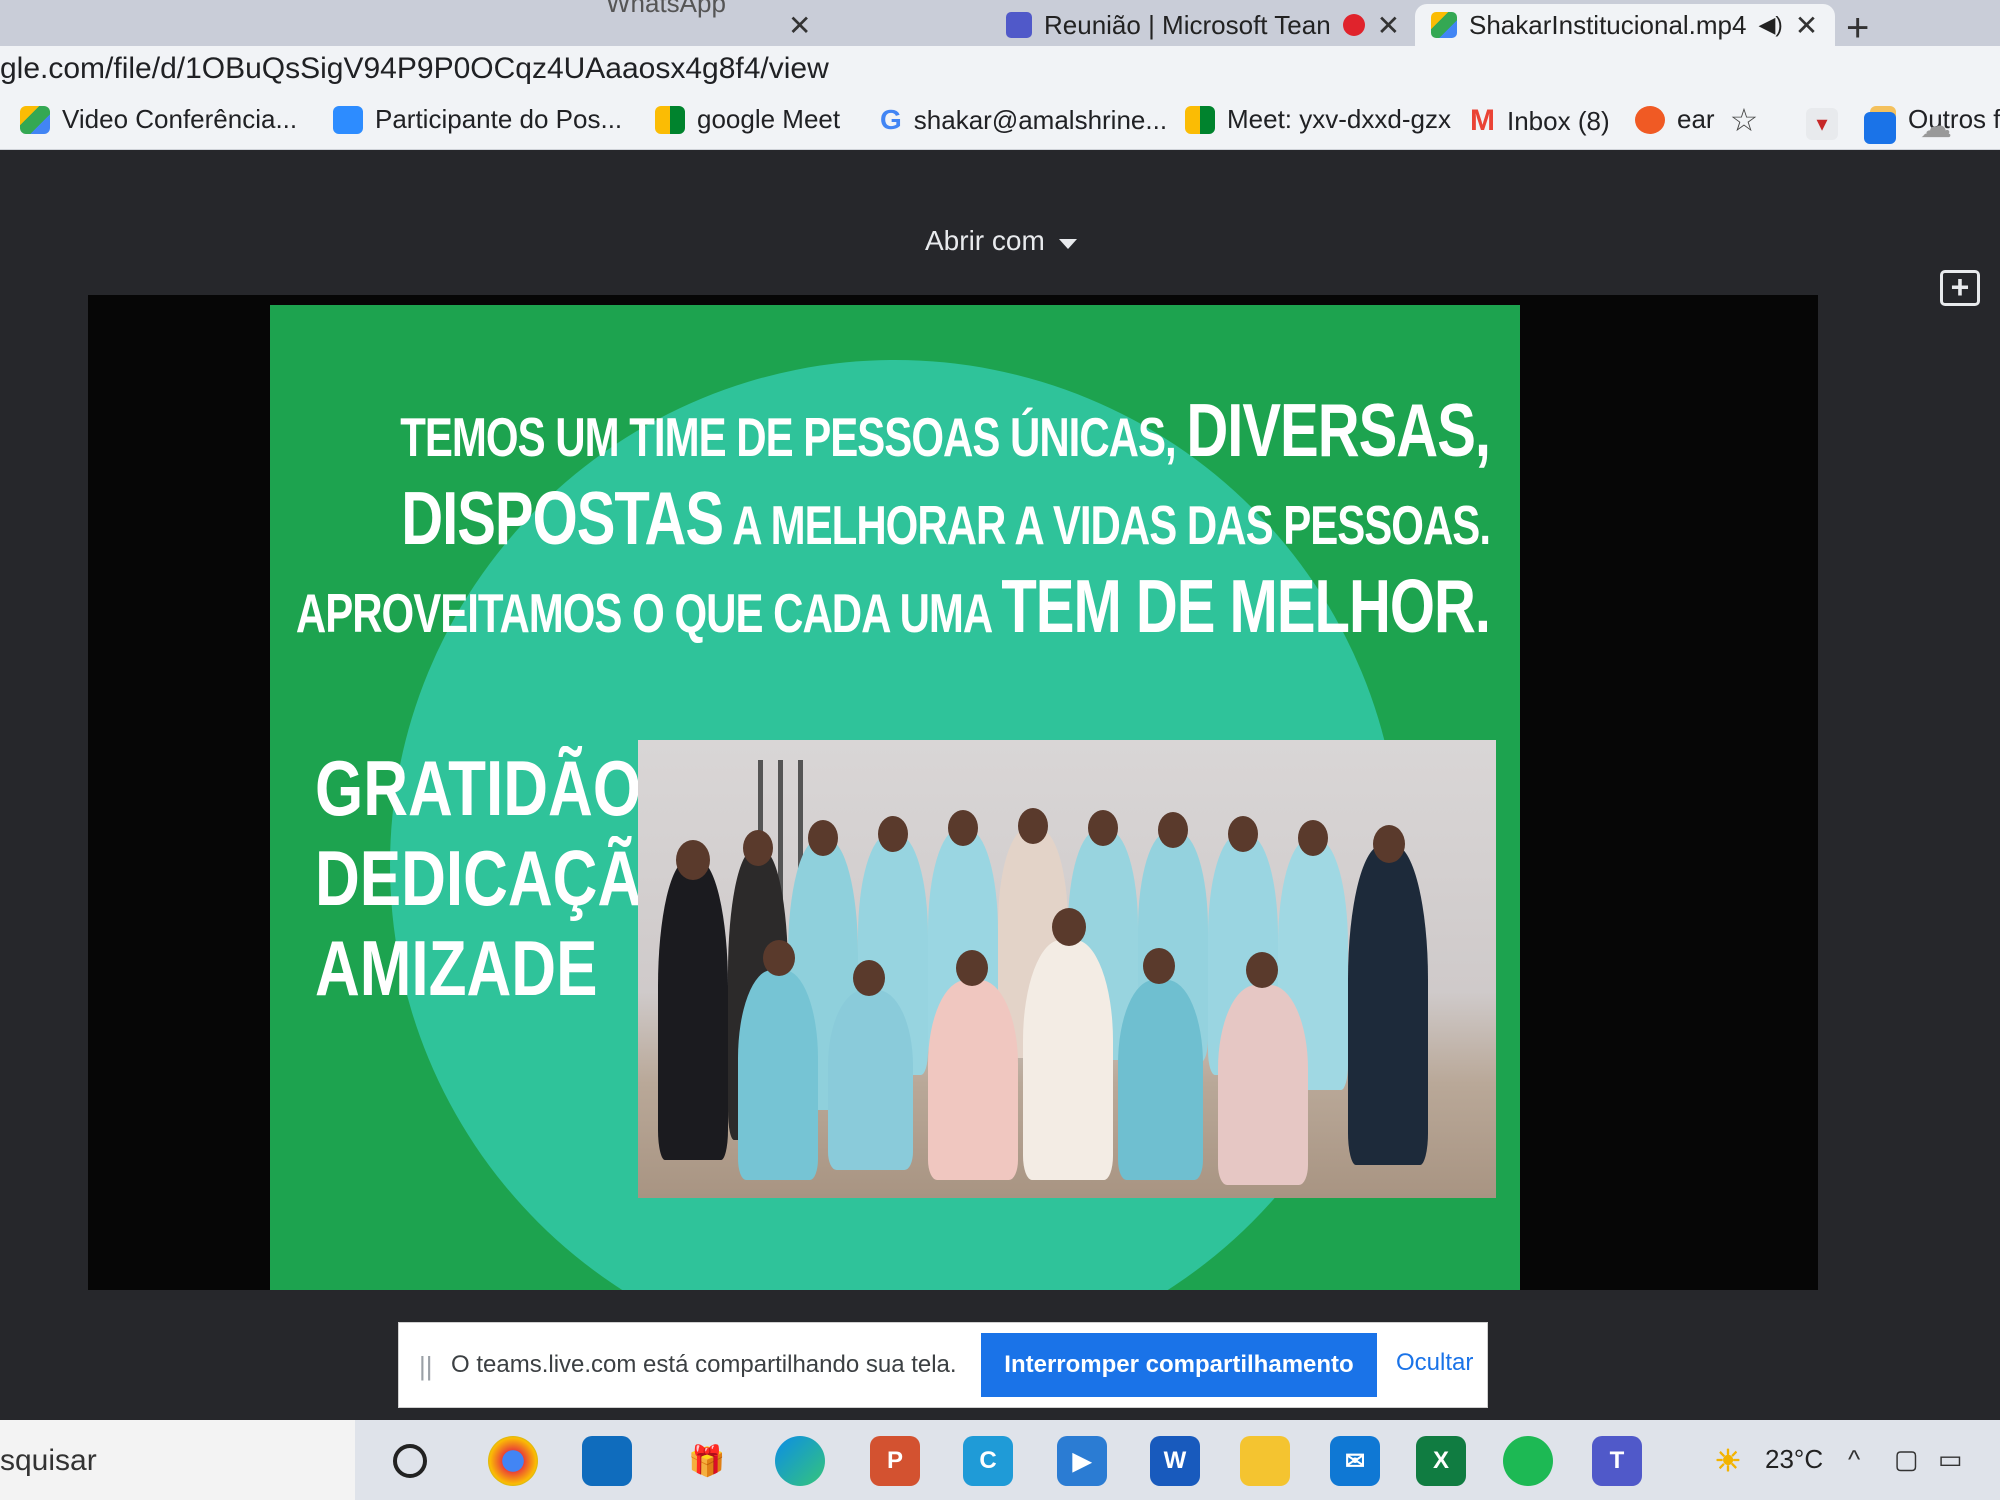  I want to click on chrome-icon, so click(513, 1461).